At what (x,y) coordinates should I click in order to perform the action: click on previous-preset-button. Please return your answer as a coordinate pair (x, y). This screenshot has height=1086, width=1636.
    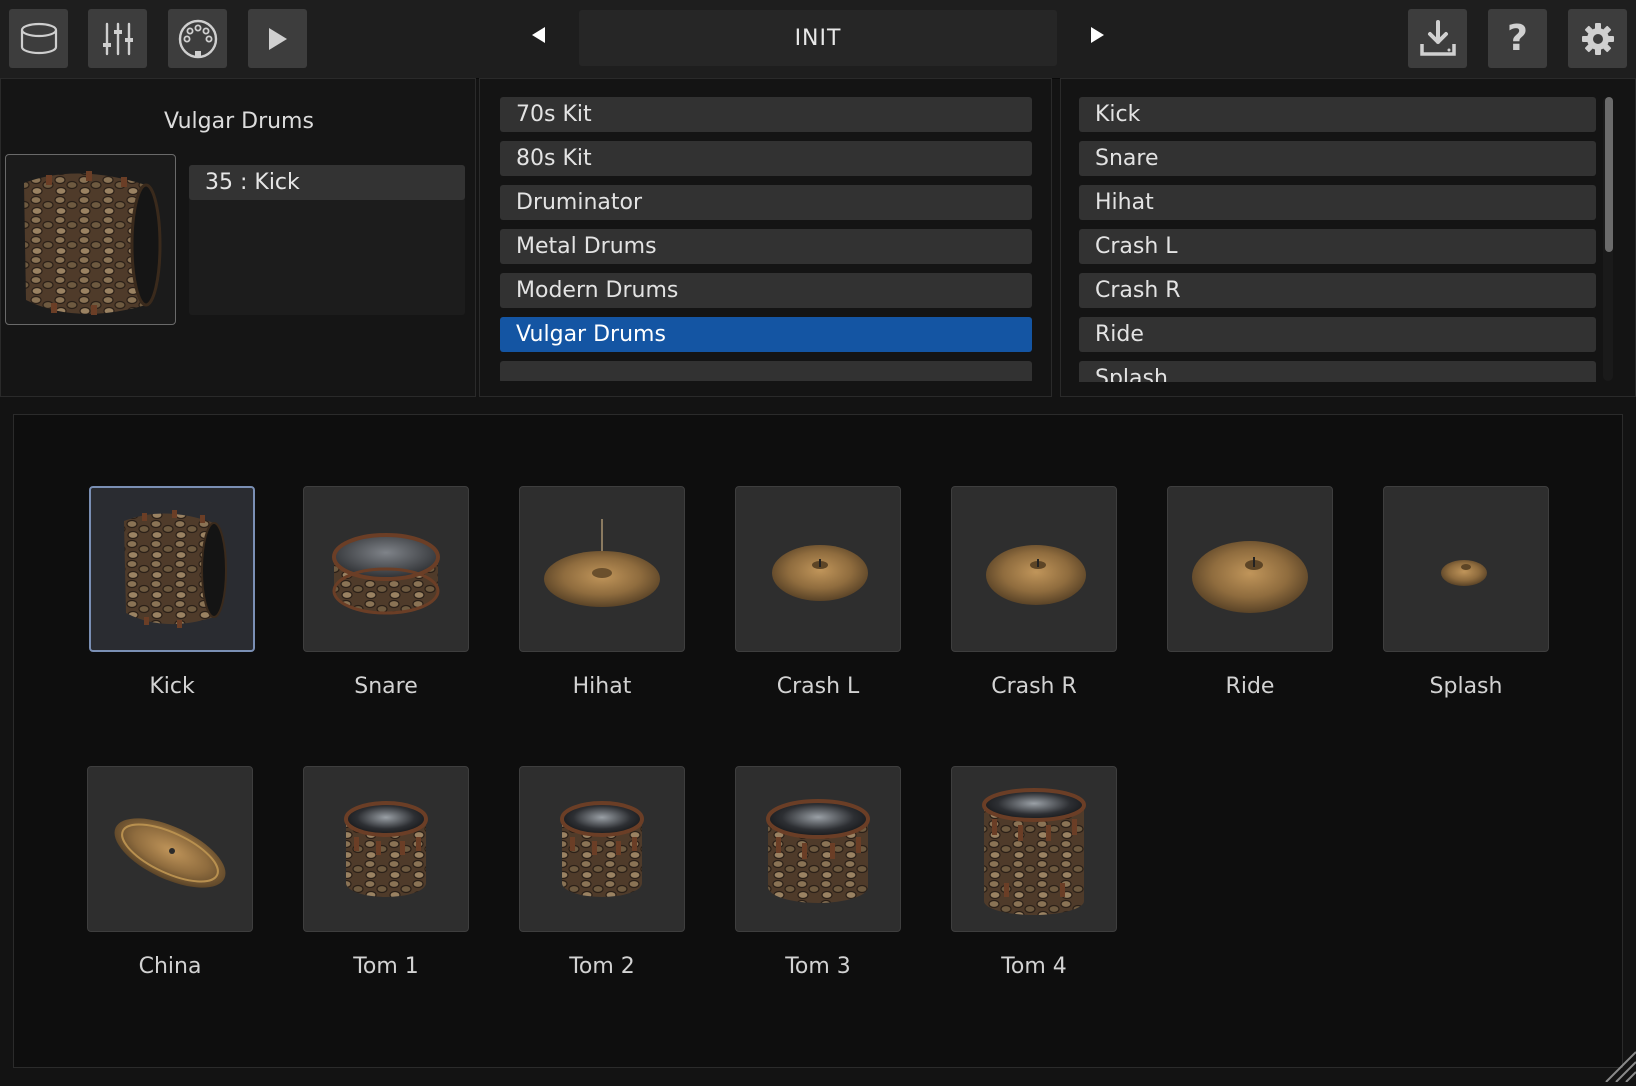
    Looking at the image, I should click on (539, 37).